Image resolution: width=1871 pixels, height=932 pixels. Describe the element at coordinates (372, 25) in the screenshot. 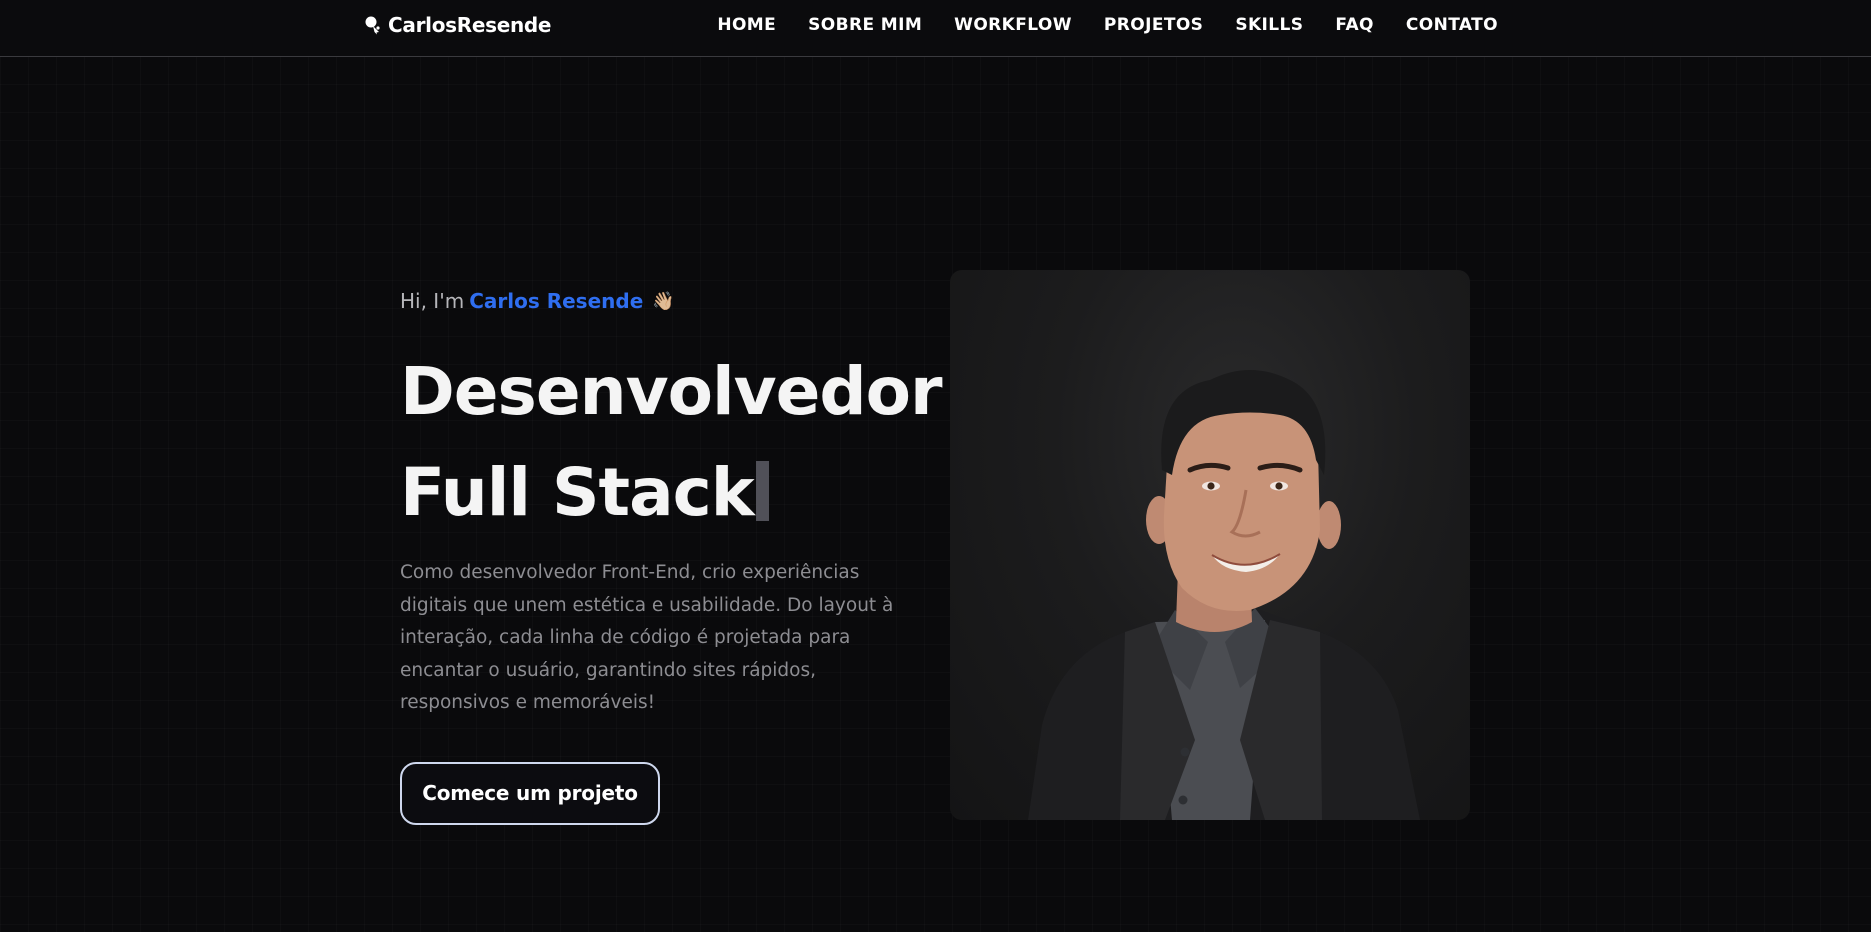

I see `rocket-icon` at that location.